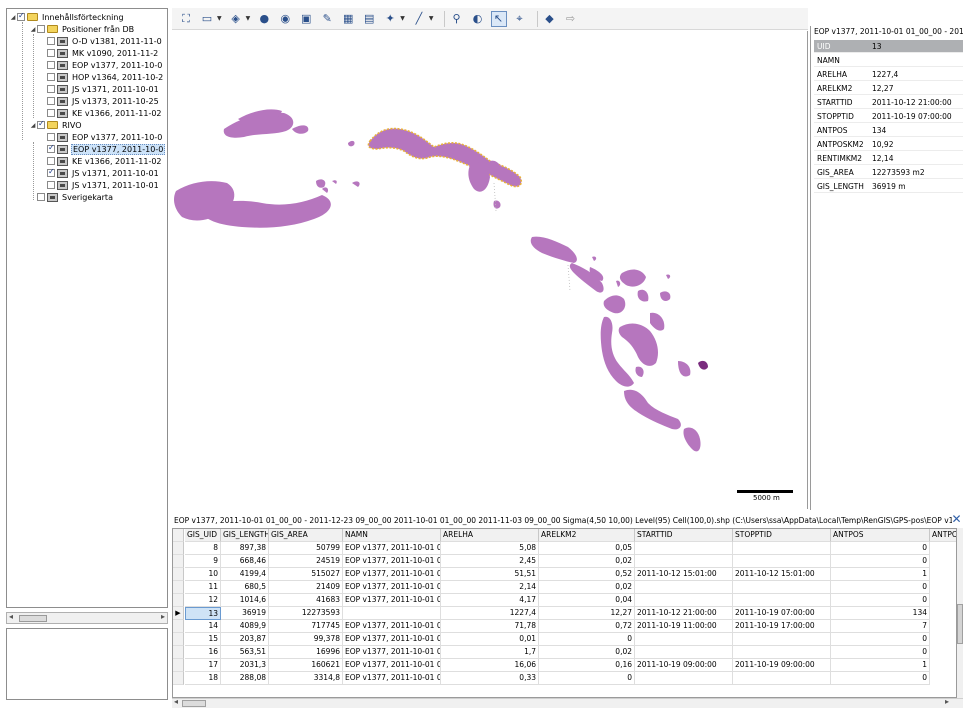  Describe the element at coordinates (684, 613) in the screenshot. I see `table-cell: 2011-10-12 21:00:00` at that location.